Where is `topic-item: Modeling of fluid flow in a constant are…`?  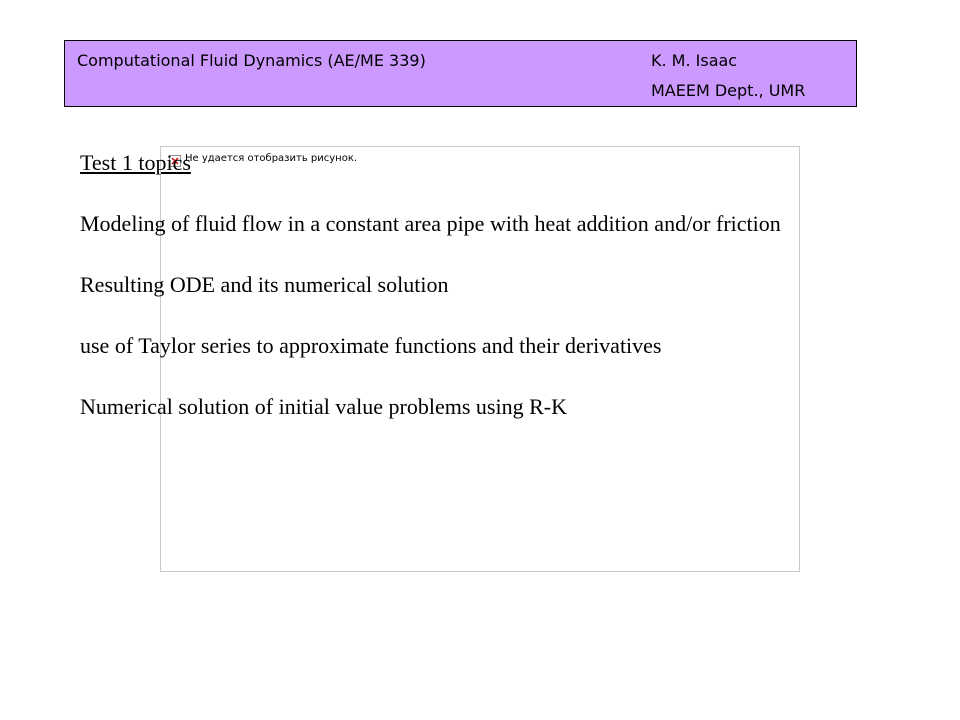 topic-item: Modeling of fluid flow in a constant are… is located at coordinates (430, 223).